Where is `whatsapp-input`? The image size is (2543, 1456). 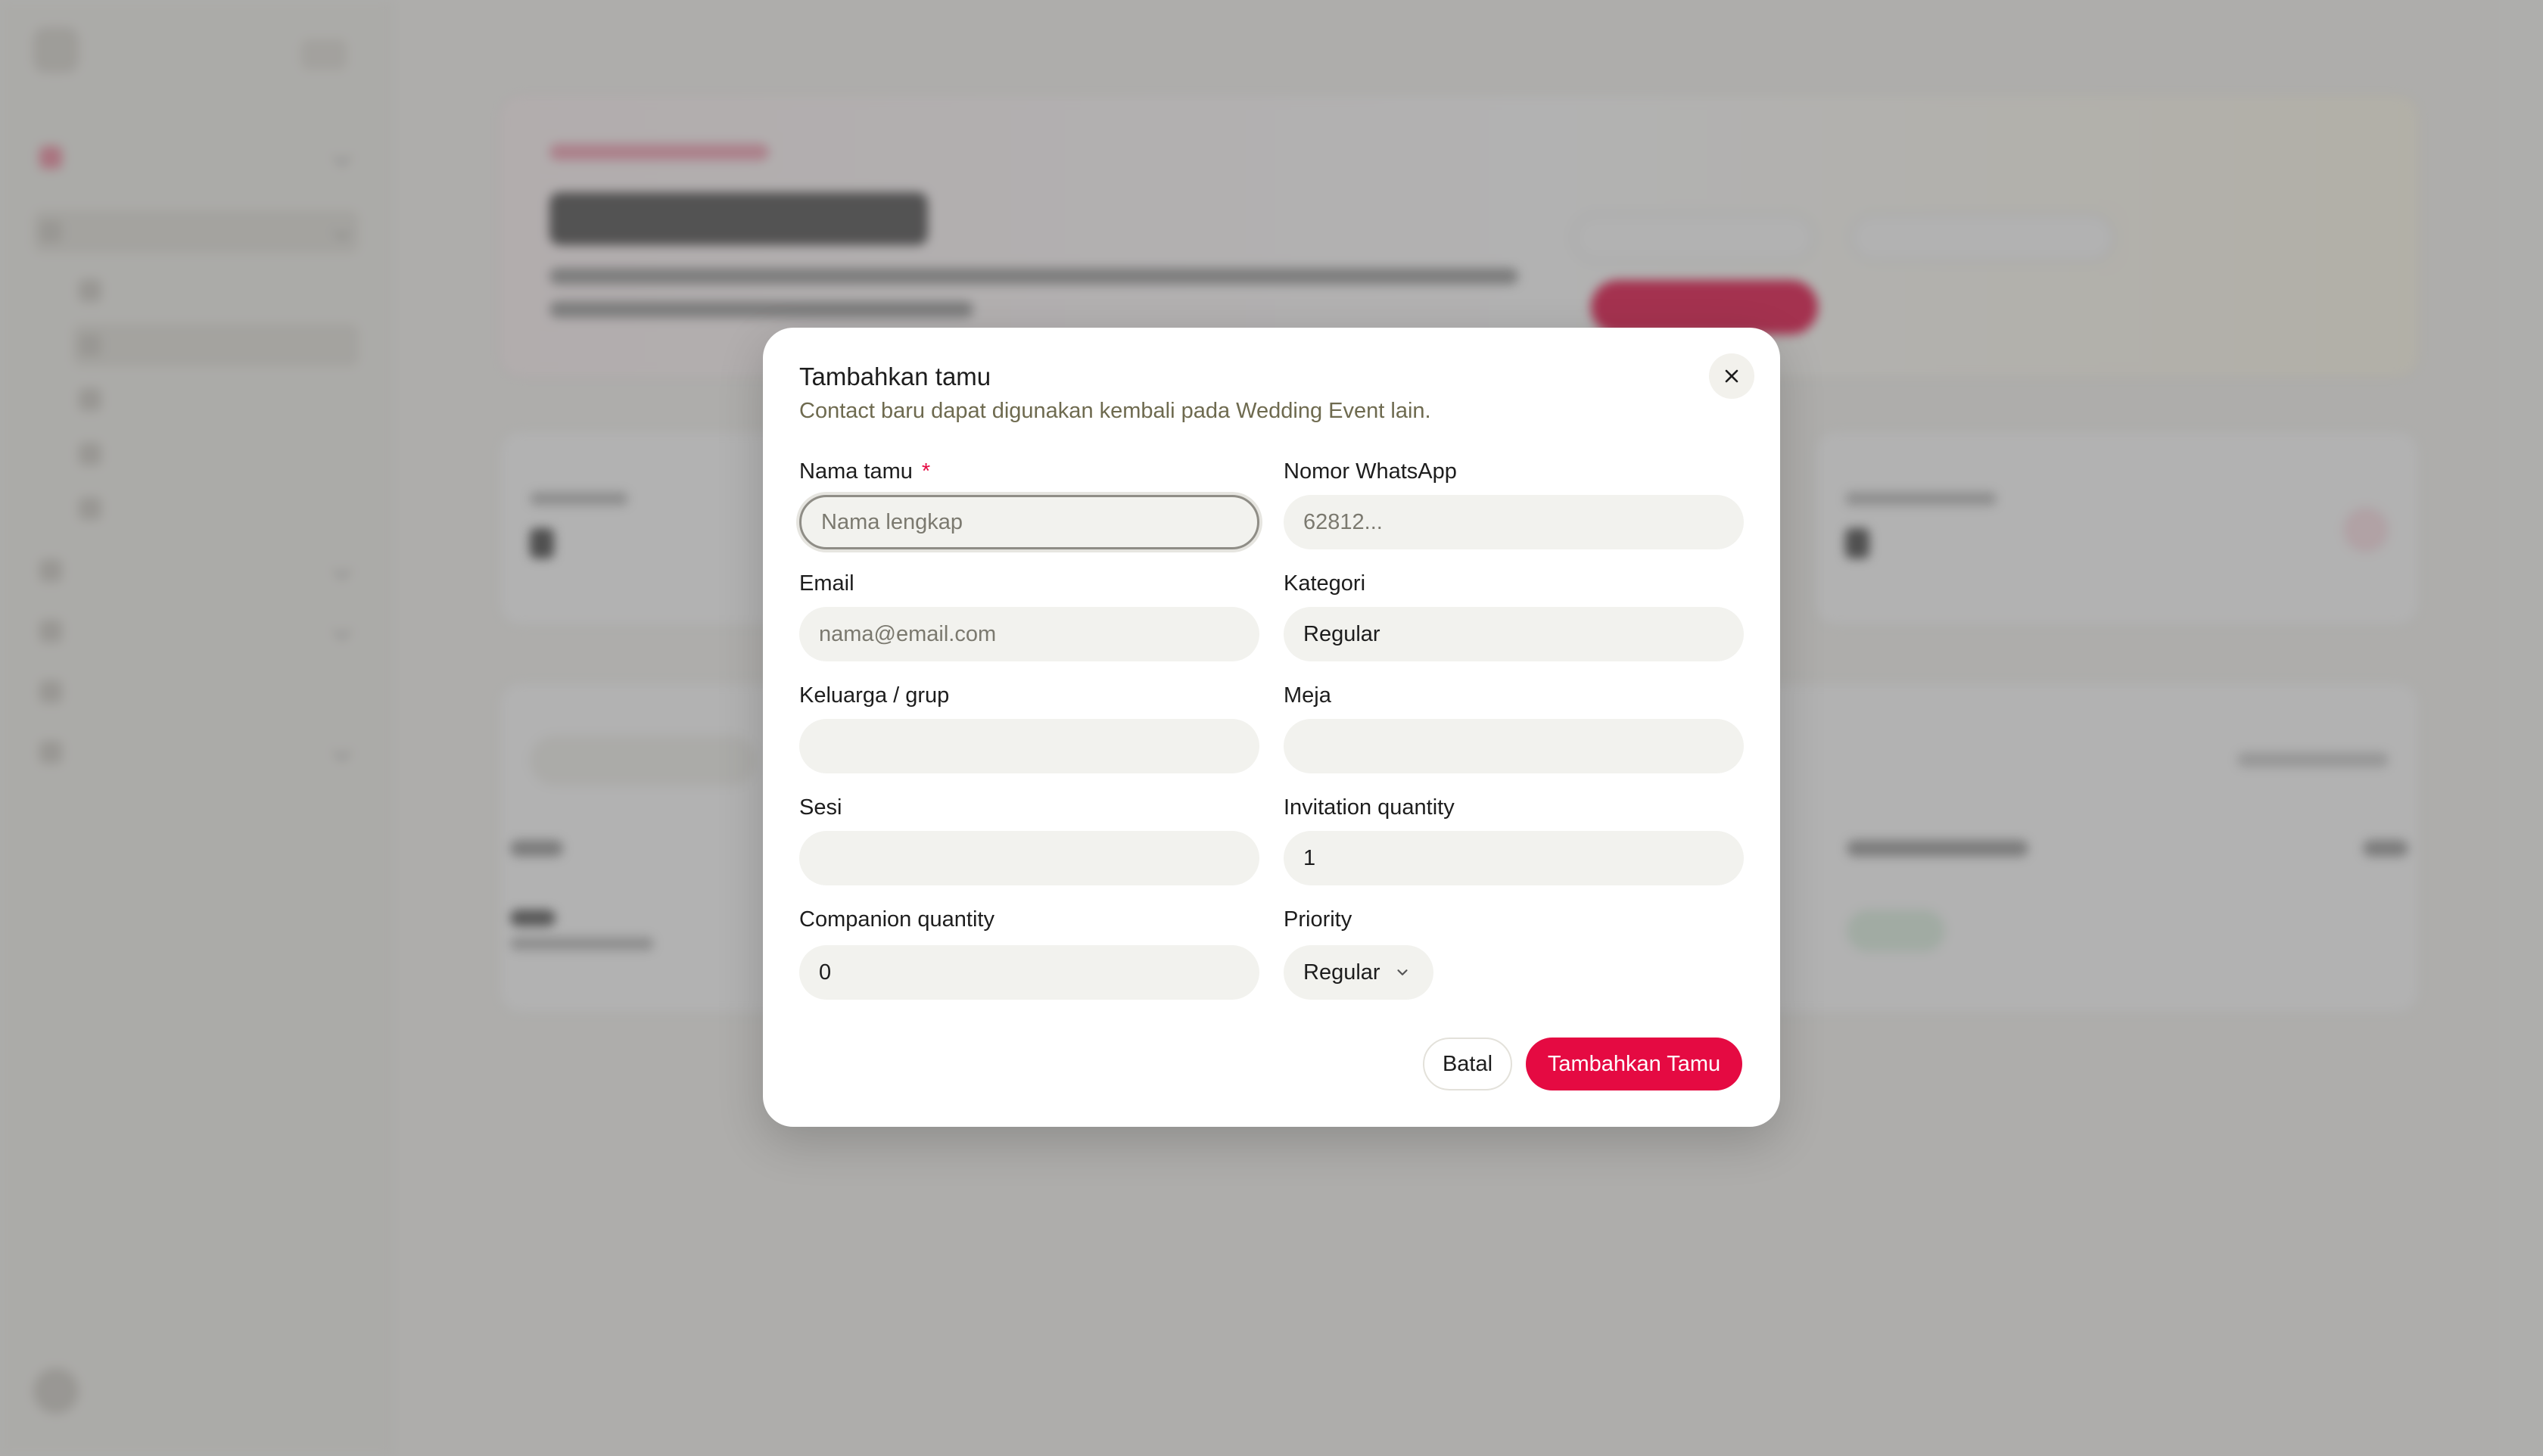 whatsapp-input is located at coordinates (1514, 522).